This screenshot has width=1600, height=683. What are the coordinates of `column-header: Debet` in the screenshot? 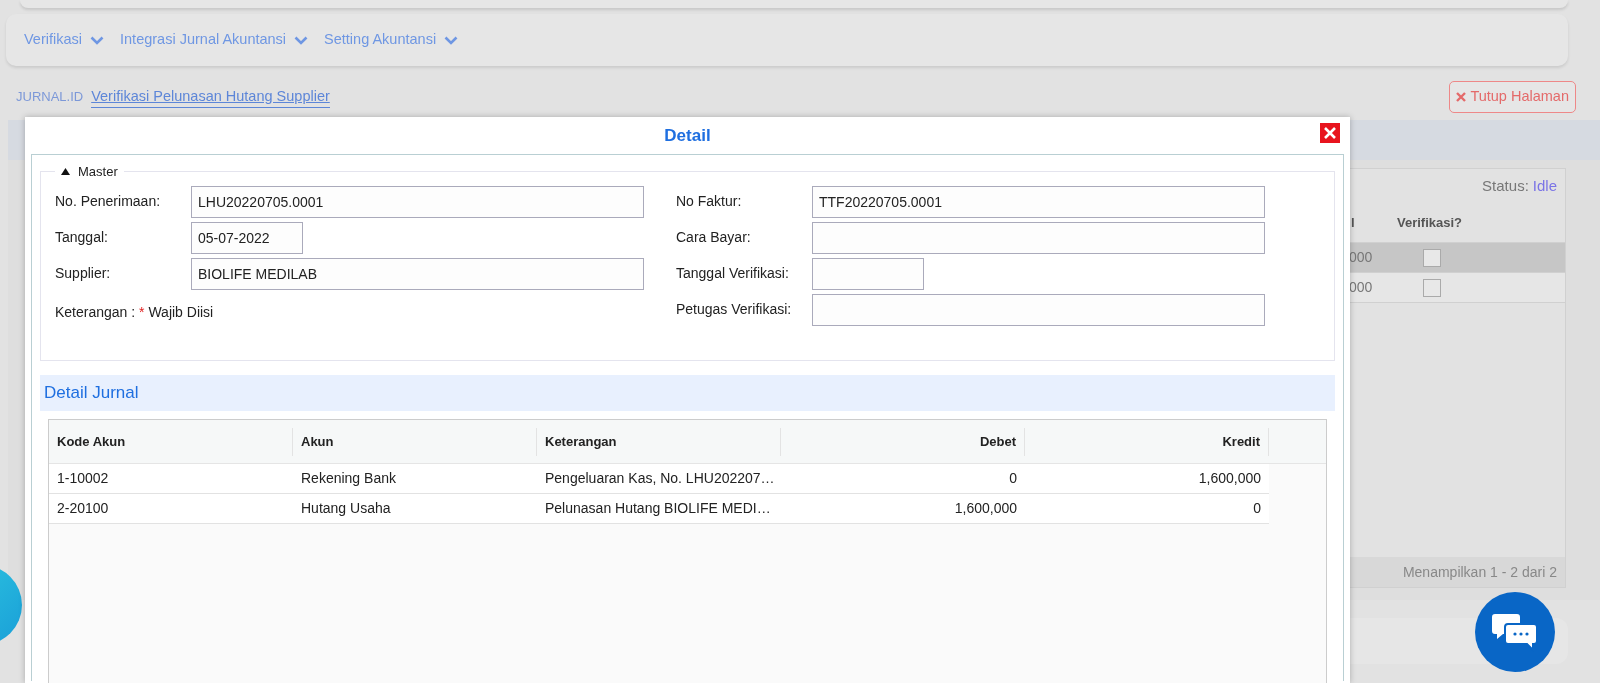 It's located at (997, 441).